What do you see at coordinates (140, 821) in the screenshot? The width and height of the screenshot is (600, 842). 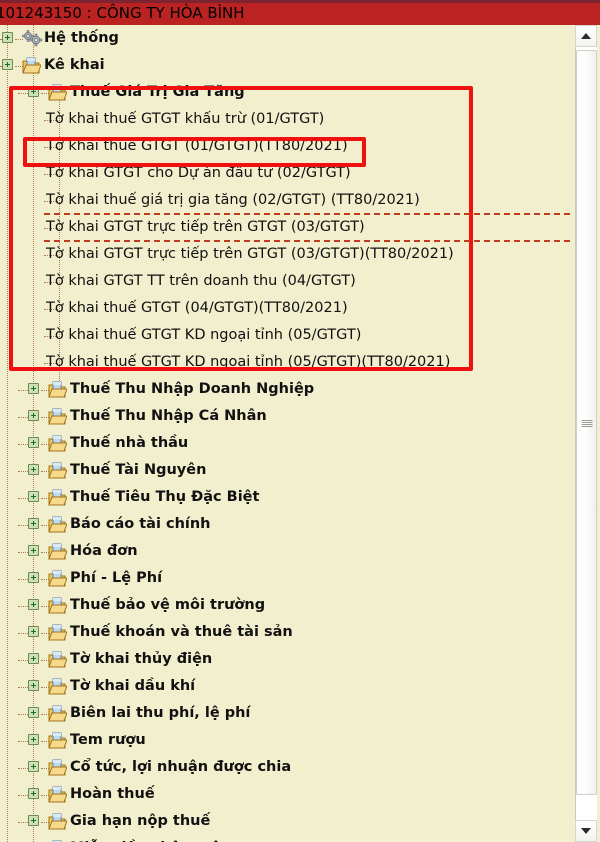 I see `tree-item-label: Gia hạn nộp thuế` at bounding box center [140, 821].